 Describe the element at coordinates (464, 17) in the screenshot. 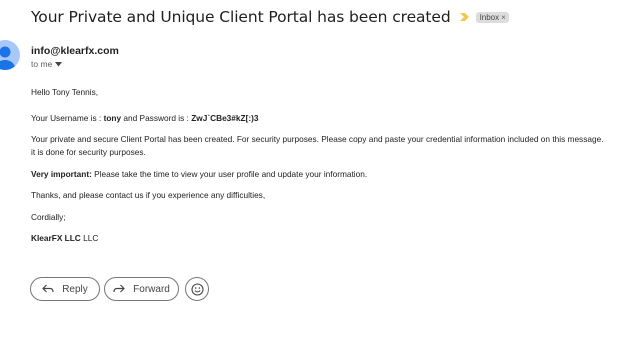

I see `important-marker-icon` at that location.